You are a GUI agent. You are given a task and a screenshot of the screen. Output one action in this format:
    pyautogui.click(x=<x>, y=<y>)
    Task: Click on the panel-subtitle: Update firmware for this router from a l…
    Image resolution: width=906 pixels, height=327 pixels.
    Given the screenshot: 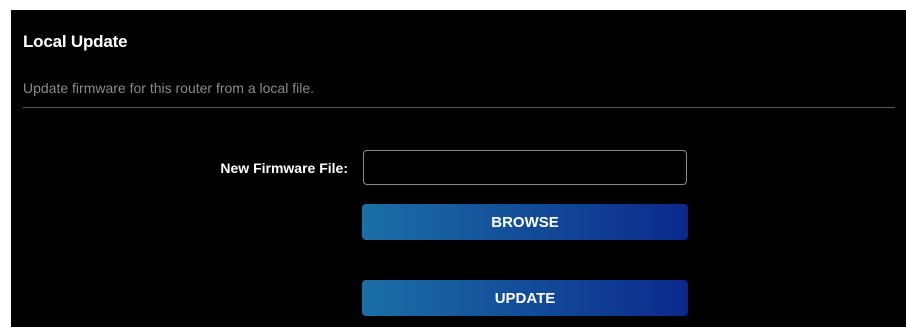 What is the action you would take?
    pyautogui.click(x=168, y=88)
    